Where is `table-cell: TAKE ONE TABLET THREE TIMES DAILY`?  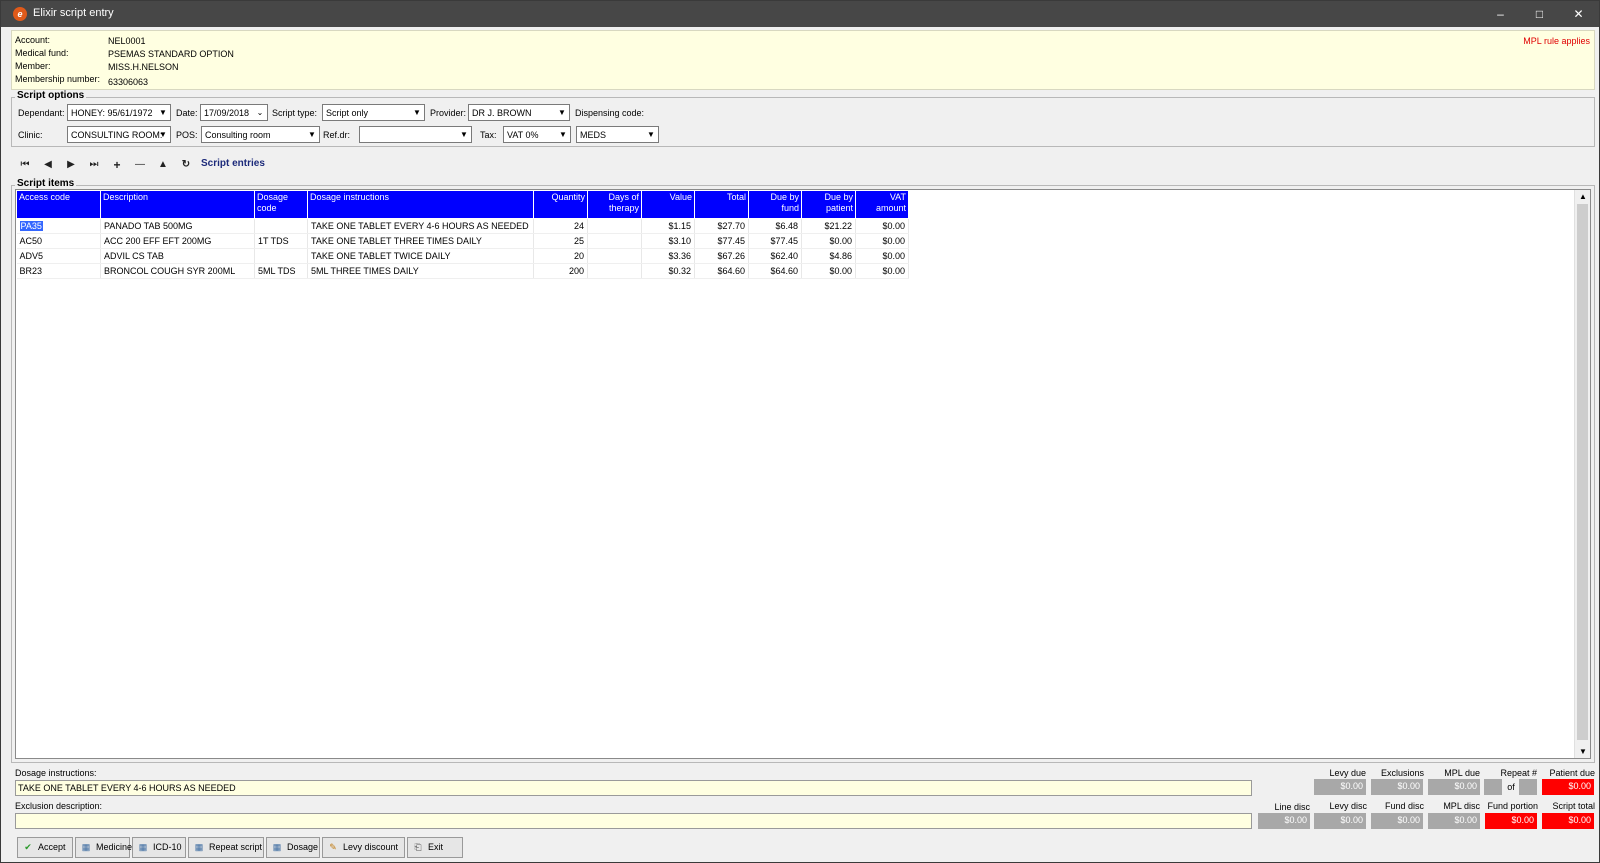 table-cell: TAKE ONE TABLET THREE TIMES DAILY is located at coordinates (420, 241).